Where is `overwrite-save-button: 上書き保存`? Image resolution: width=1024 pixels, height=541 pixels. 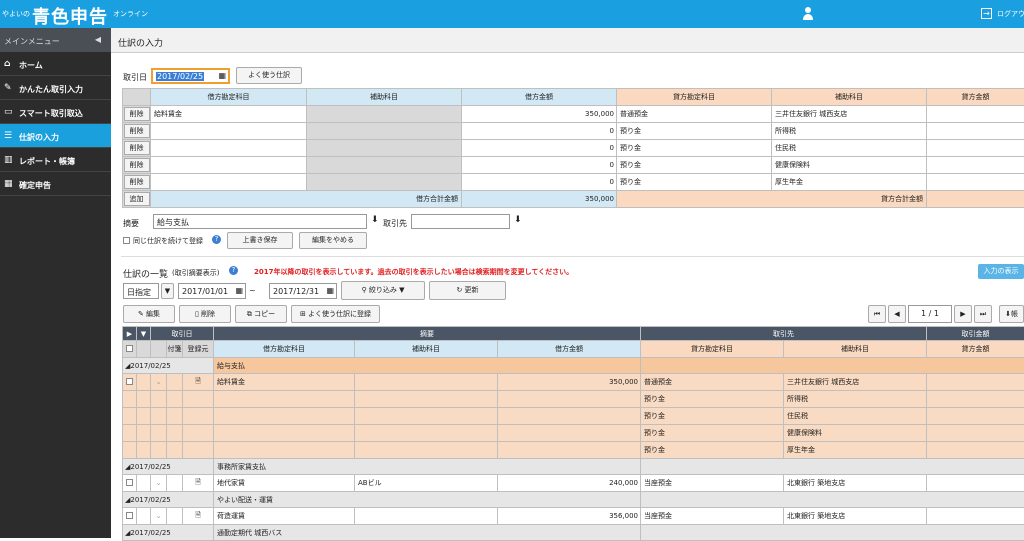
overwrite-save-button: 上書き保存 is located at coordinates (260, 240).